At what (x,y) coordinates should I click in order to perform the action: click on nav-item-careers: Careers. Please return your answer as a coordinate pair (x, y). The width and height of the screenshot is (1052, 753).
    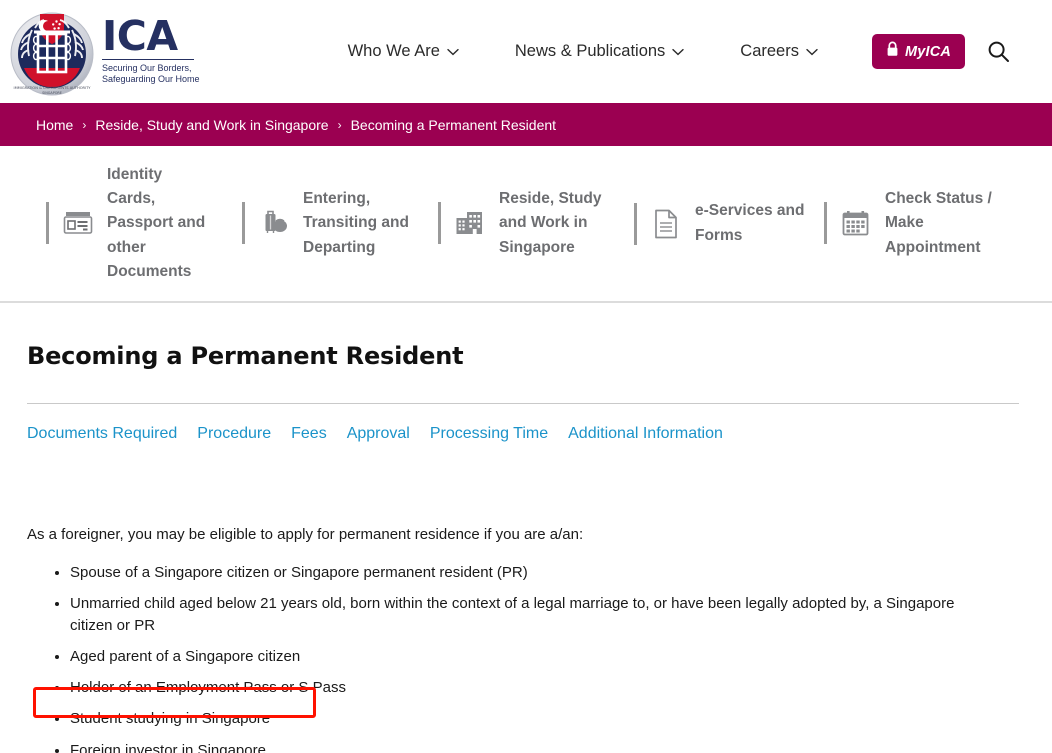
    Looking at the image, I should click on (779, 51).